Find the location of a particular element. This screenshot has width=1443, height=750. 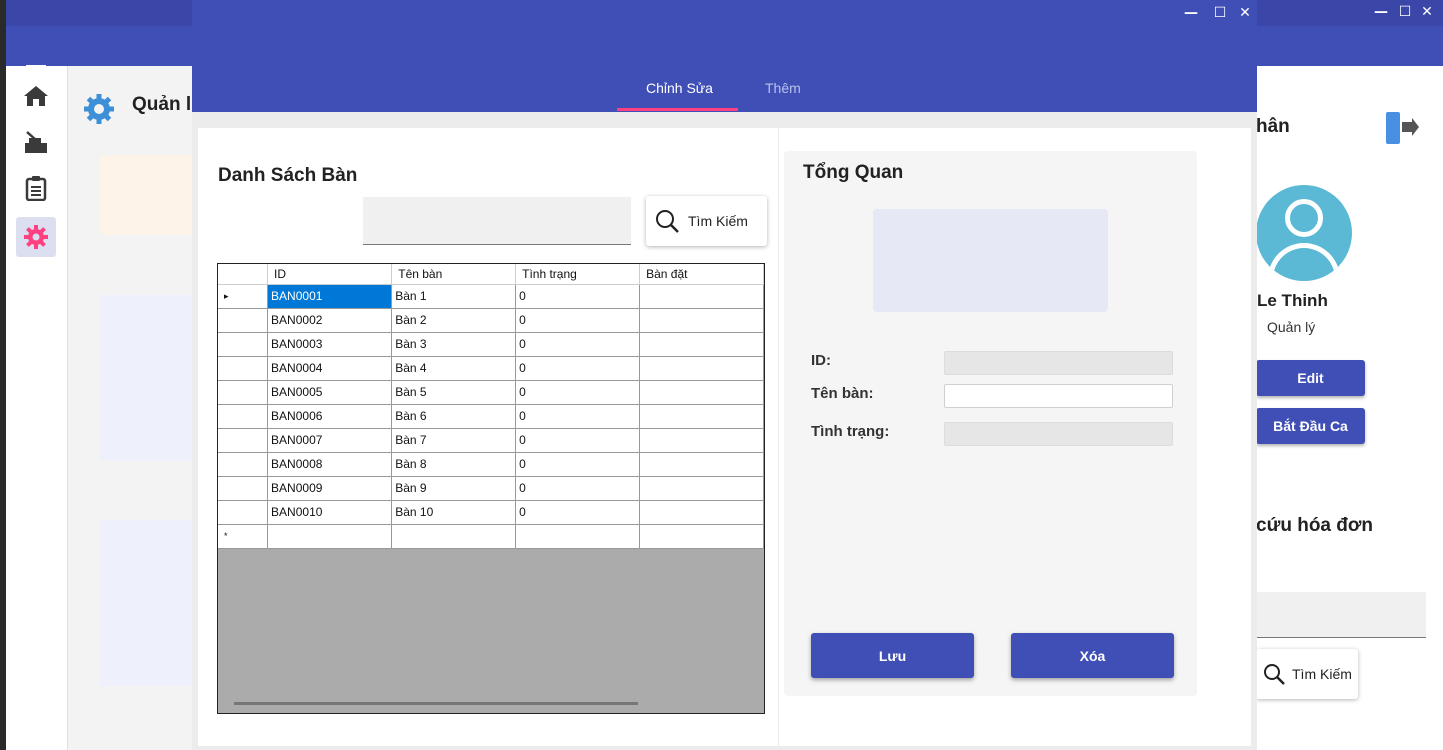

table-row: BAN0002 Bàn 20 is located at coordinates (491, 320).